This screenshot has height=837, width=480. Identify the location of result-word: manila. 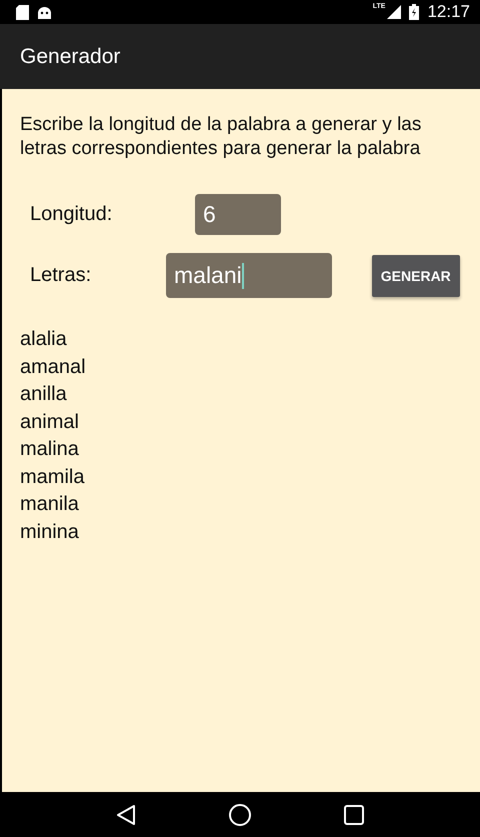
(50, 504).